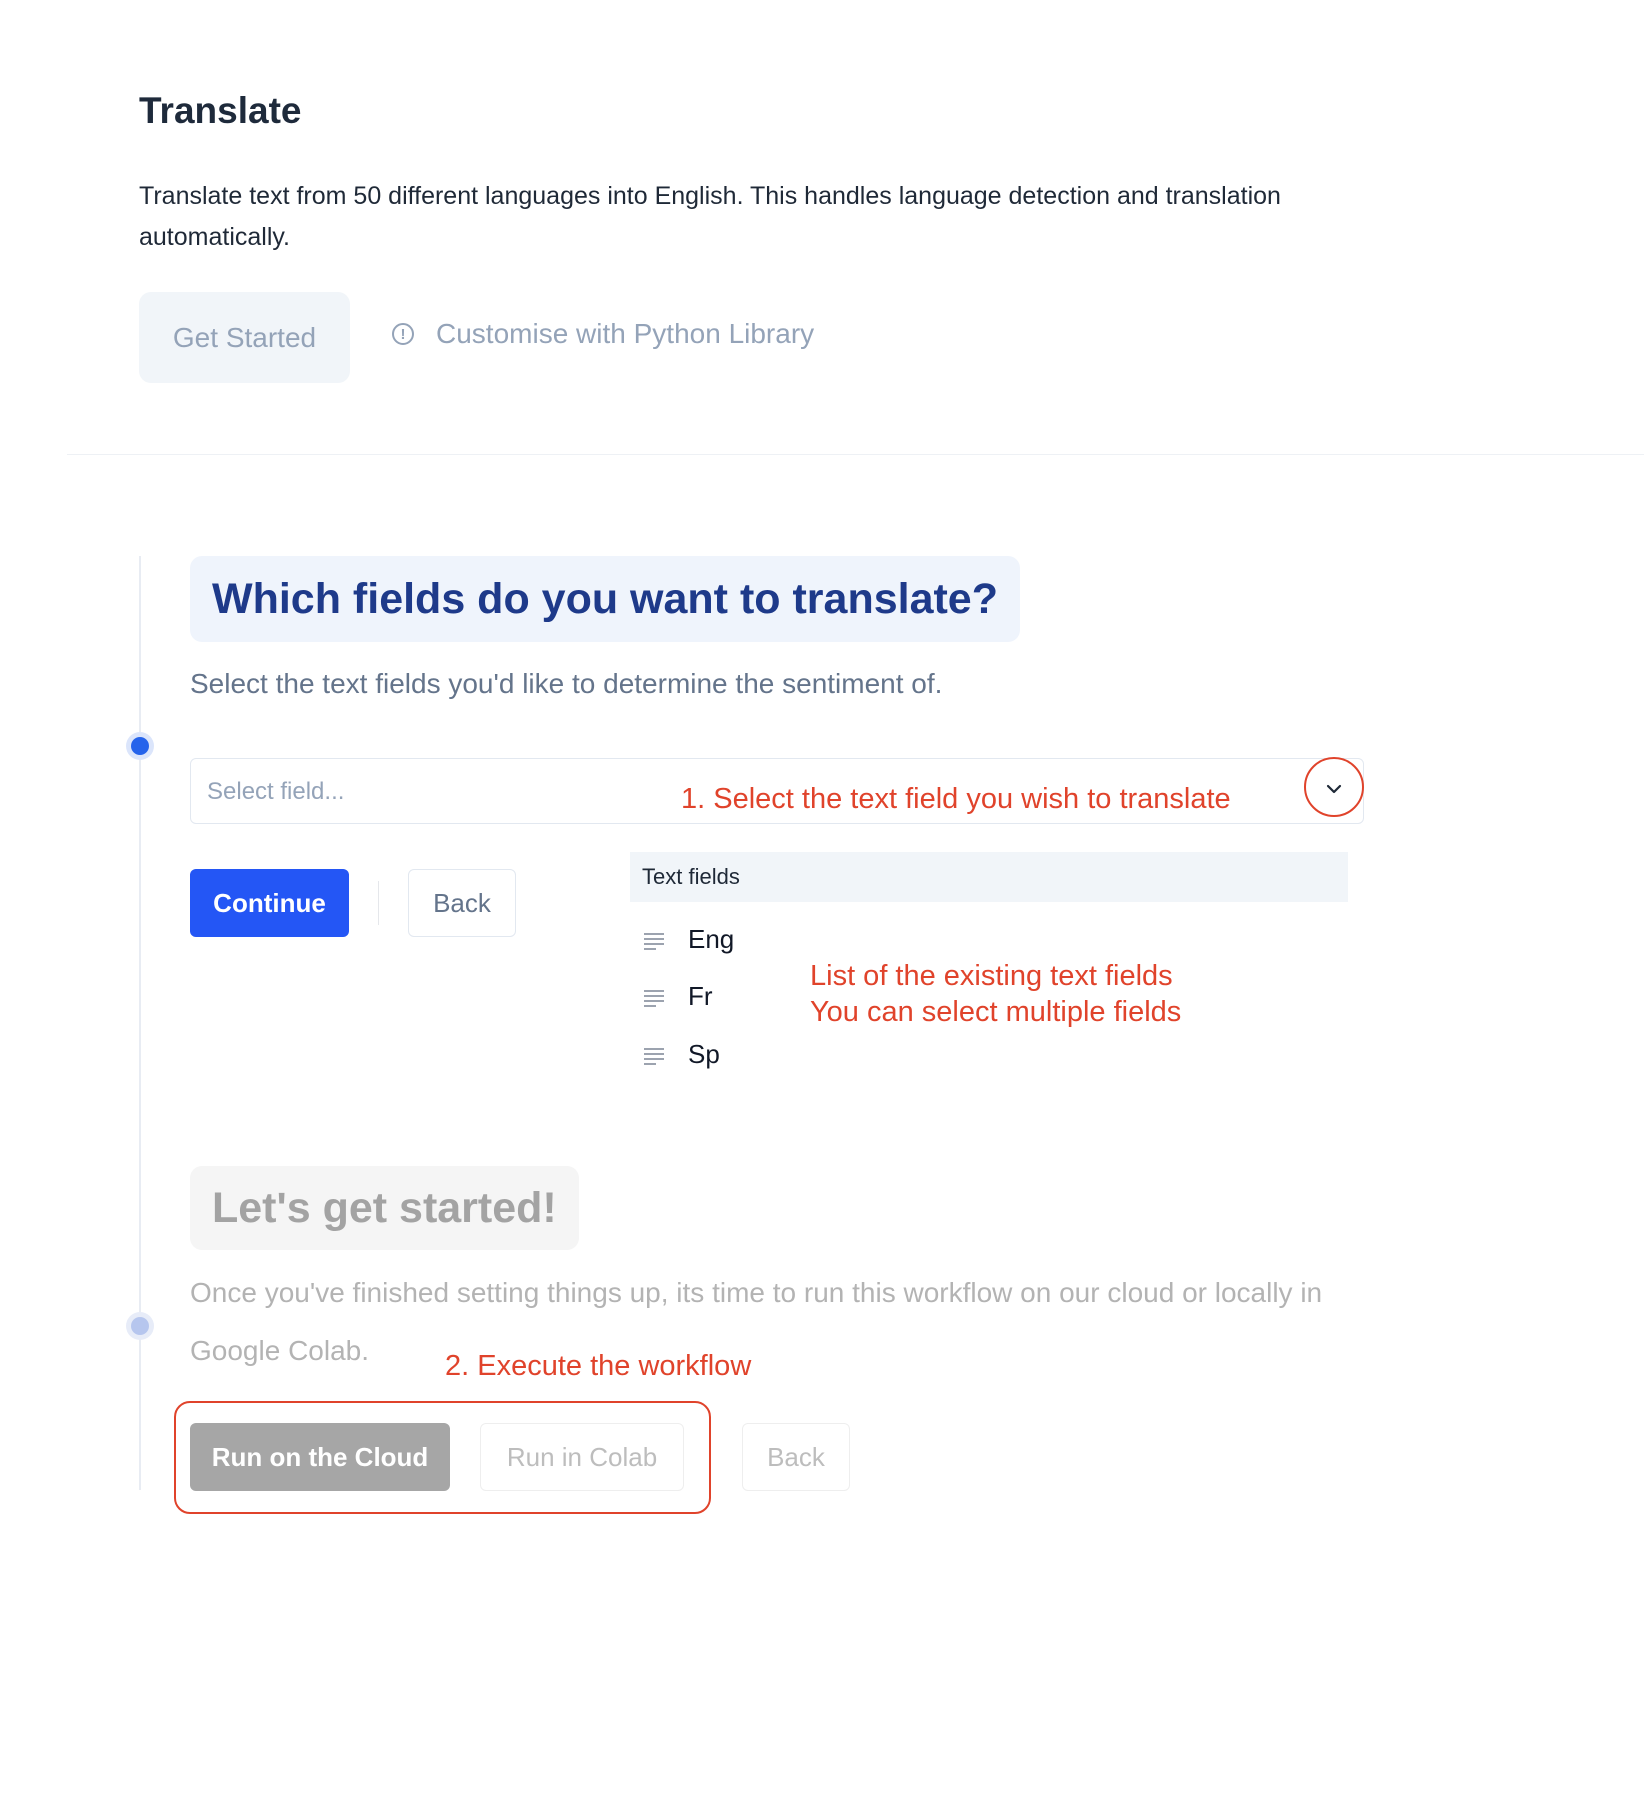 Image resolution: width=1644 pixels, height=1820 pixels. What do you see at coordinates (796, 1457) in the screenshot?
I see `back-button-step-2: Back` at bounding box center [796, 1457].